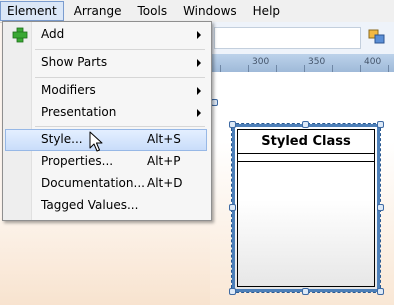 The height and width of the screenshot is (305, 394). What do you see at coordinates (317, 62) in the screenshot?
I see `ruler-label: 350` at bounding box center [317, 62].